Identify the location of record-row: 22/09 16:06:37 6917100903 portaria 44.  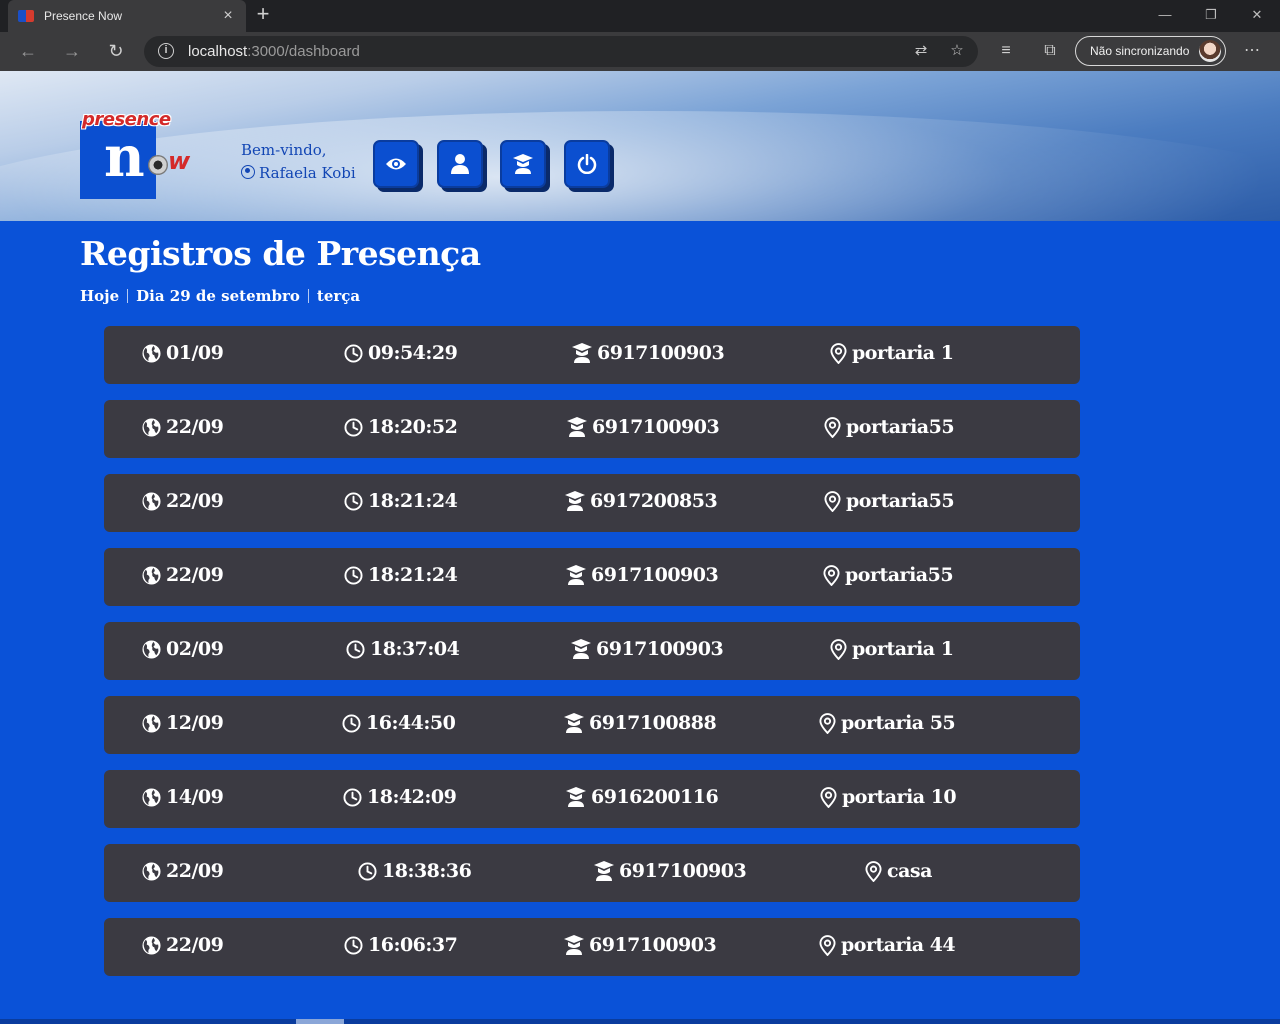
(592, 947).